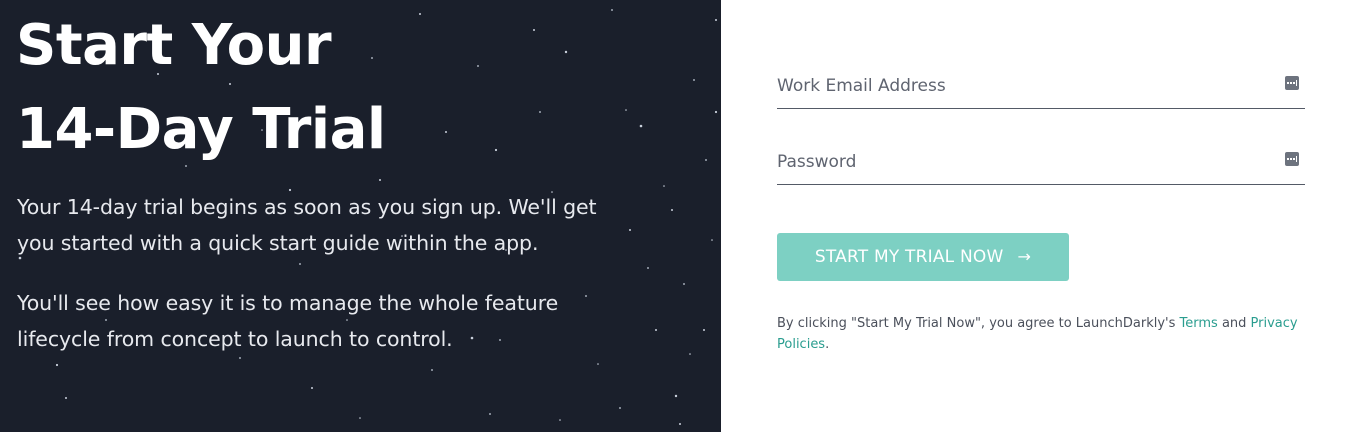 Image resolution: width=1359 pixels, height=432 pixels. I want to click on page-title: Start Your 14-Day Trial, so click(201, 88).